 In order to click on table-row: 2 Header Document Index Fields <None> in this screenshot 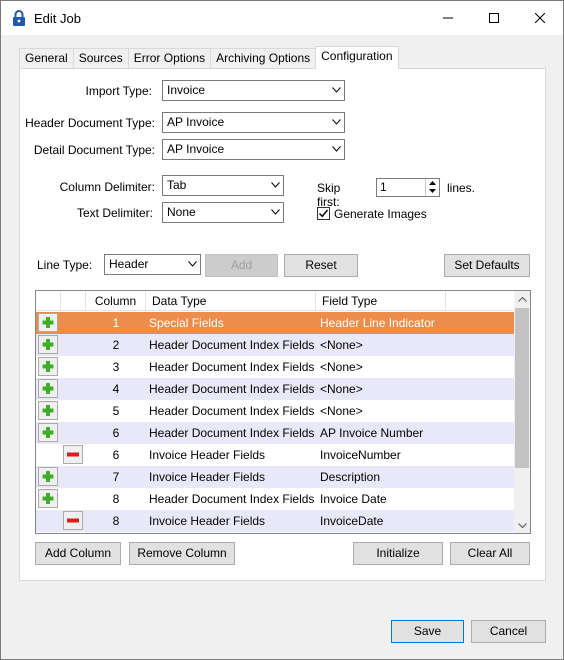, I will do `click(275, 345)`.